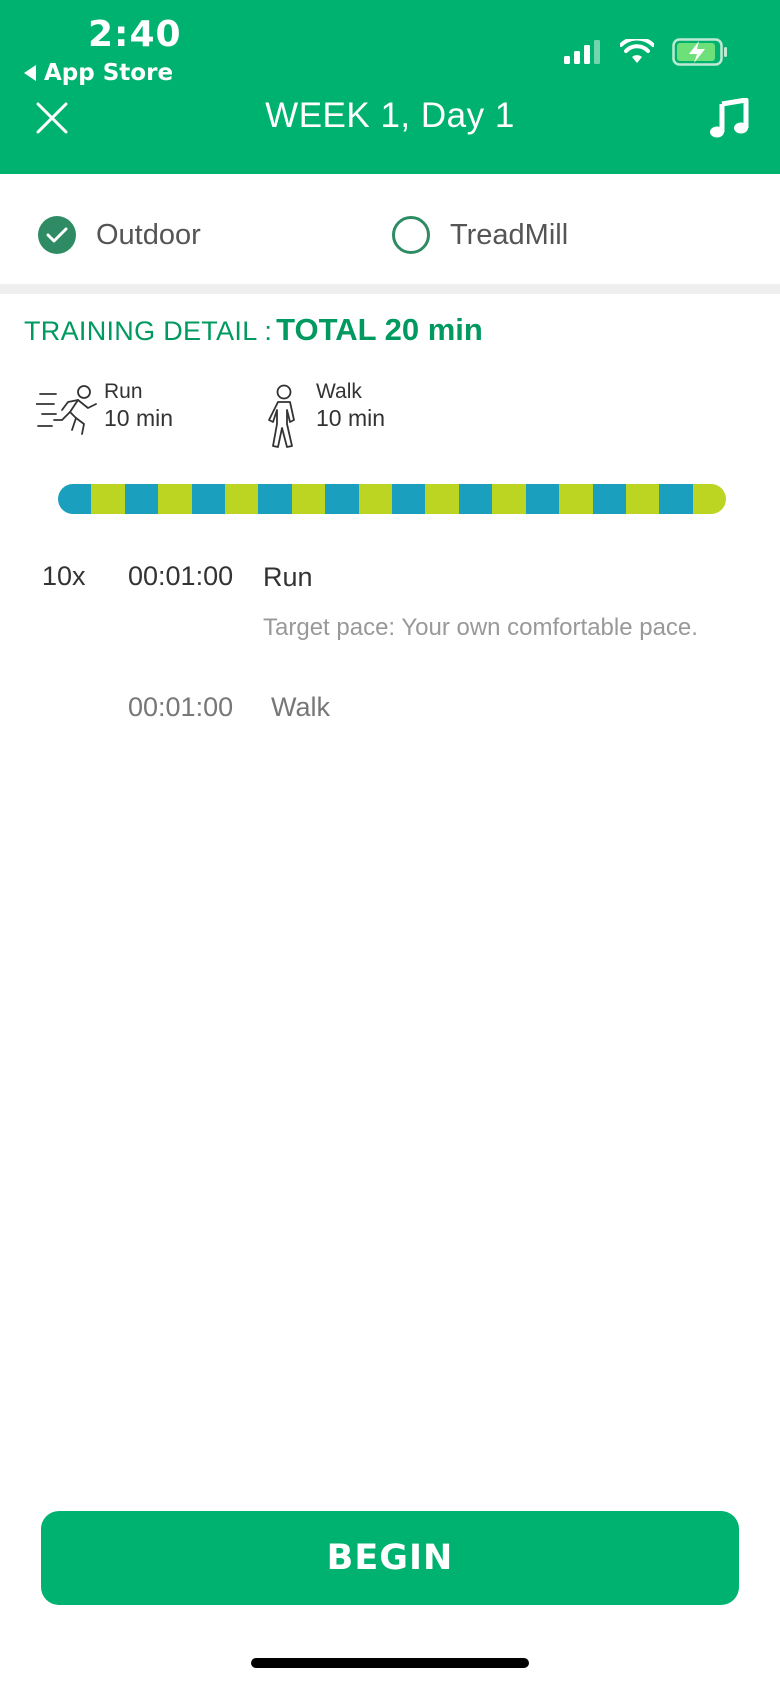 The width and height of the screenshot is (780, 1688). Describe the element at coordinates (64, 576) in the screenshot. I see `interval-repeat-count: 10x` at that location.